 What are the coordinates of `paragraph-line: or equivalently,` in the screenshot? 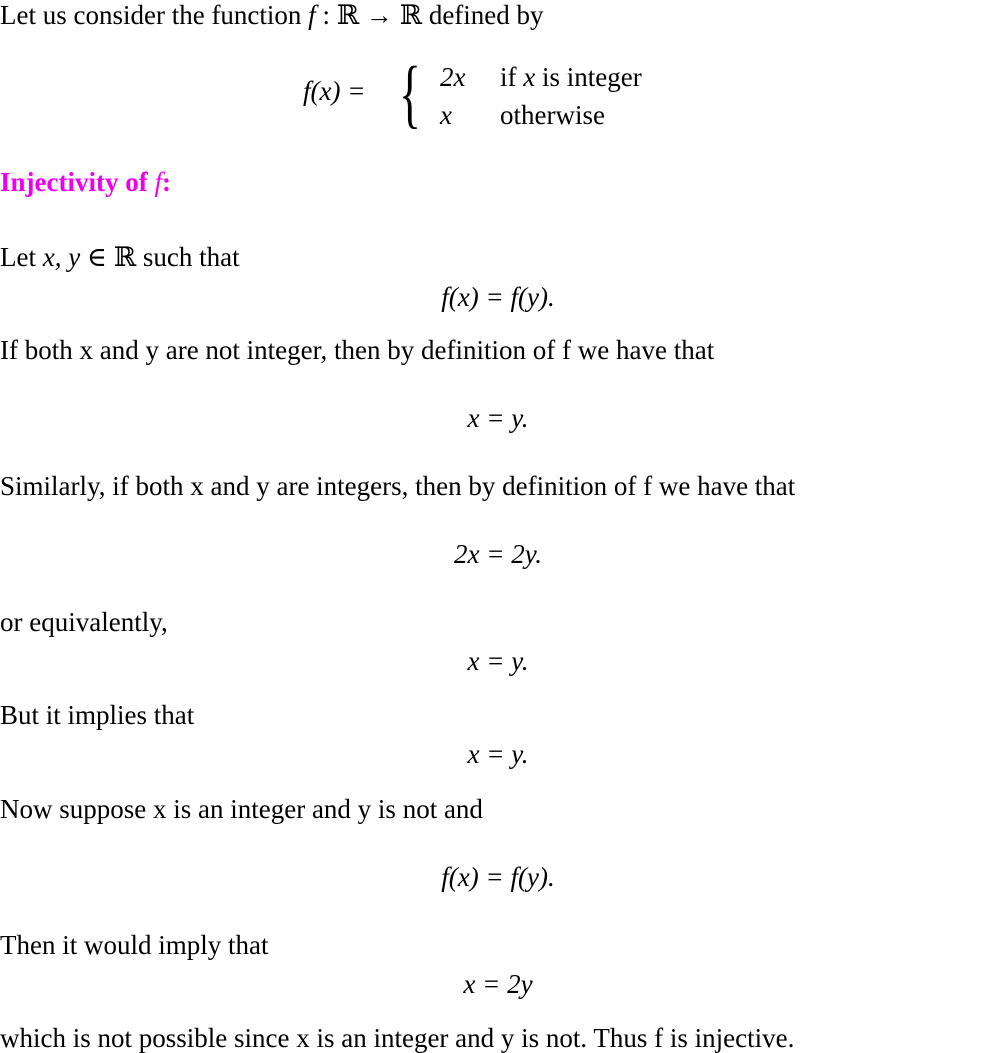 It's located at (84, 622).